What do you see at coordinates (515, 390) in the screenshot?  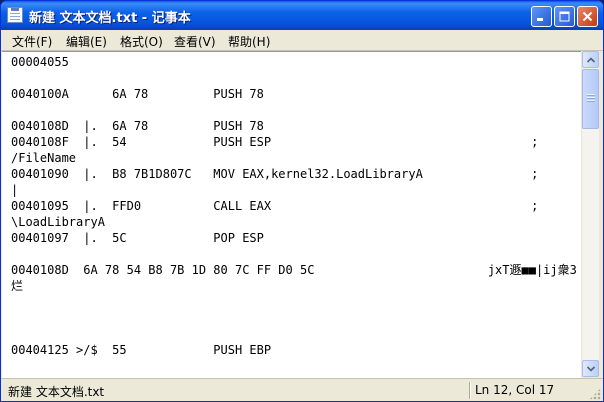 I see `status-cursor-position: Ln 12, Col 17` at bounding box center [515, 390].